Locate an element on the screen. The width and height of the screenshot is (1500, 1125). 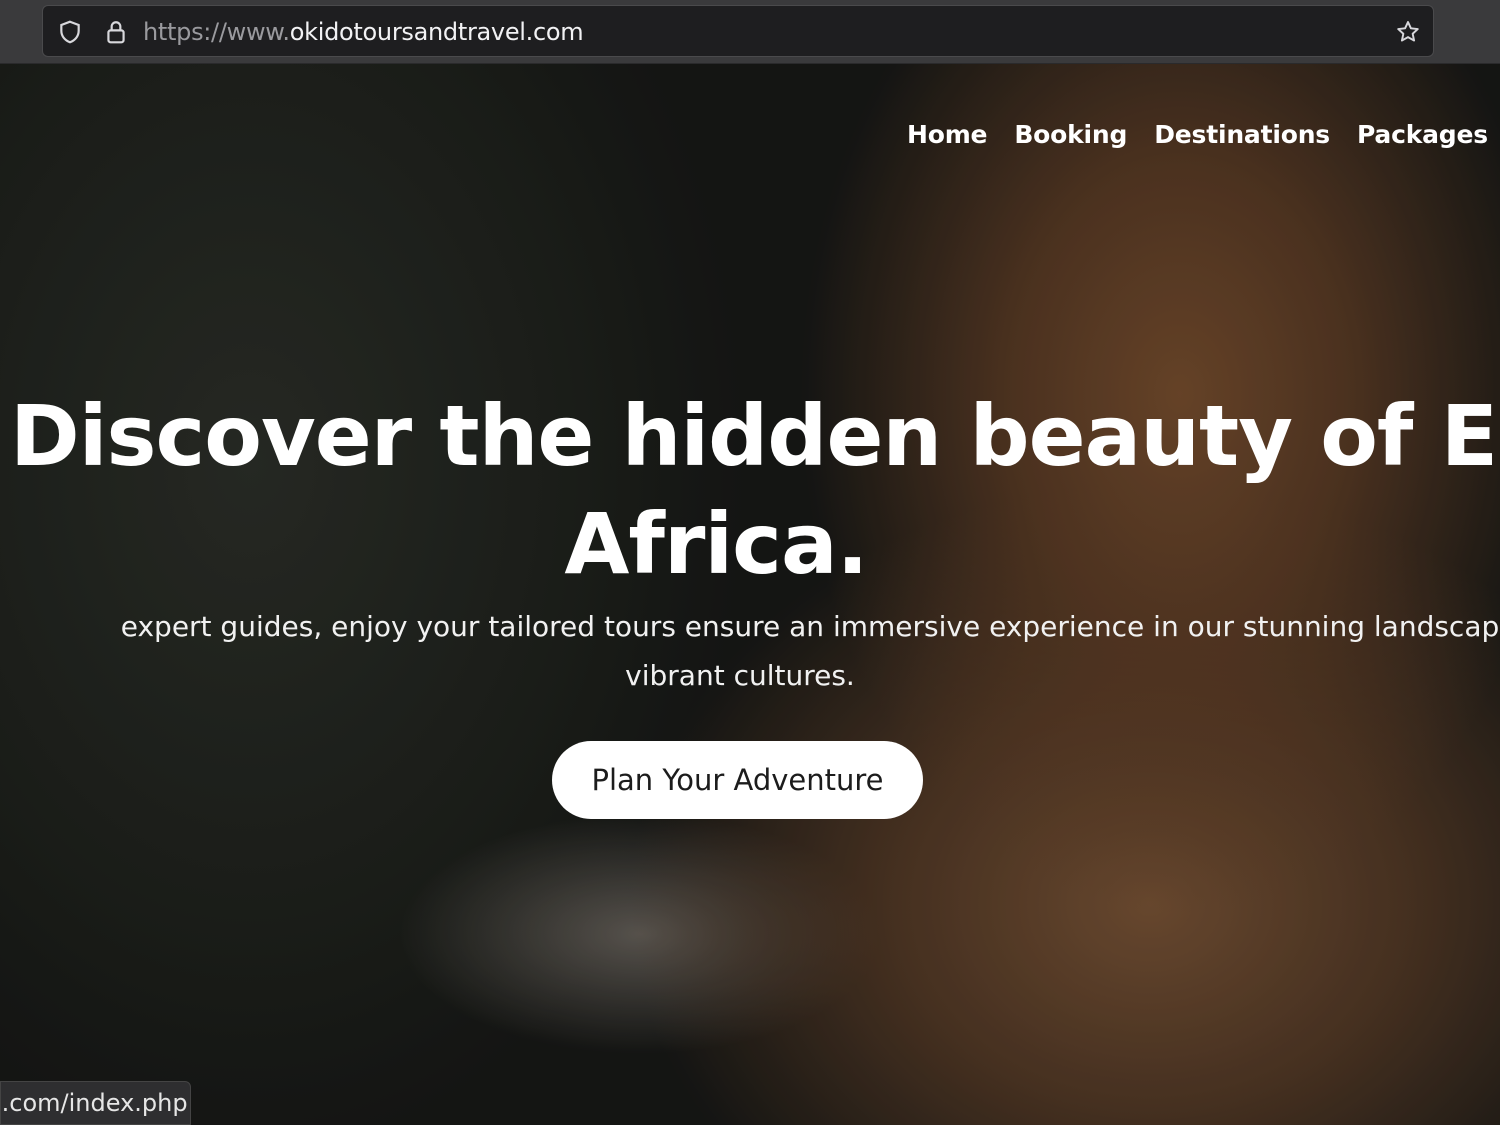
nav-booking: Booking is located at coordinates (1070, 134).